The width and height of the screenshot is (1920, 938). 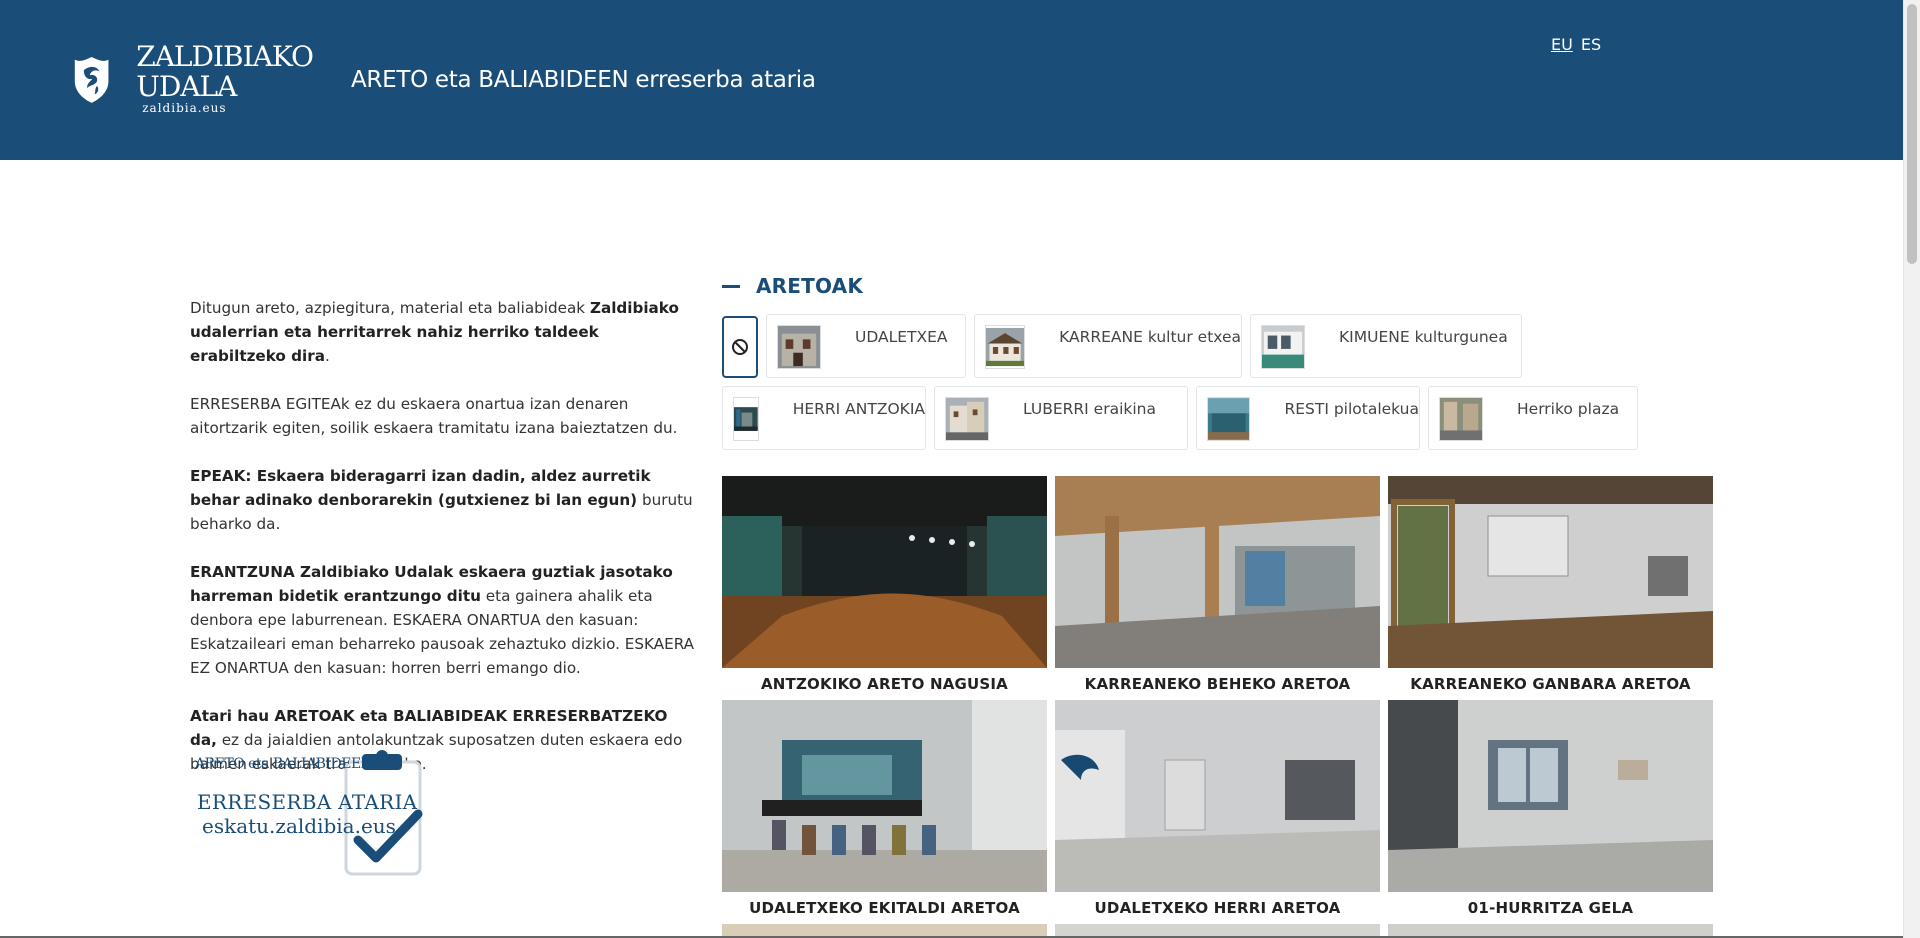 I want to click on municipality-logo: ZALDIBIAKO UDALA zaldibia.eus, so click(x=193, y=81).